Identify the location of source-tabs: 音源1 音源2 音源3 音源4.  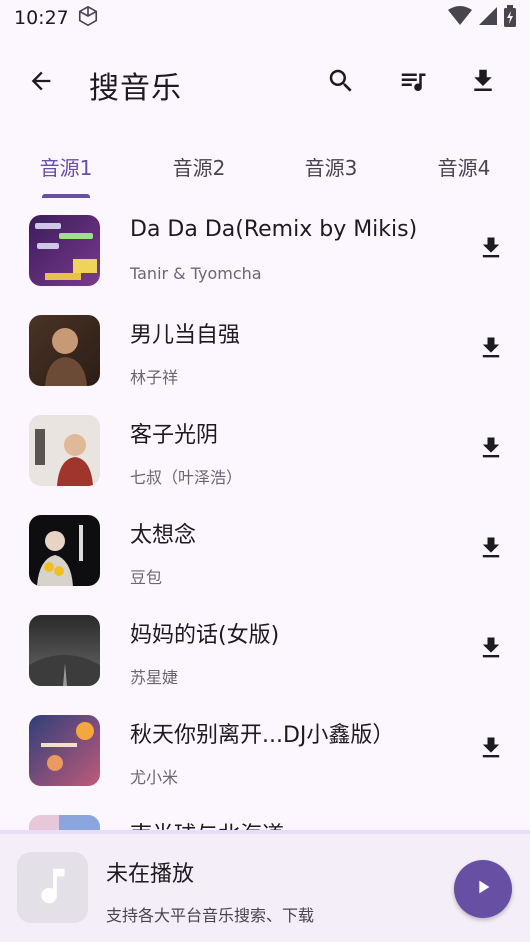
(265, 169).